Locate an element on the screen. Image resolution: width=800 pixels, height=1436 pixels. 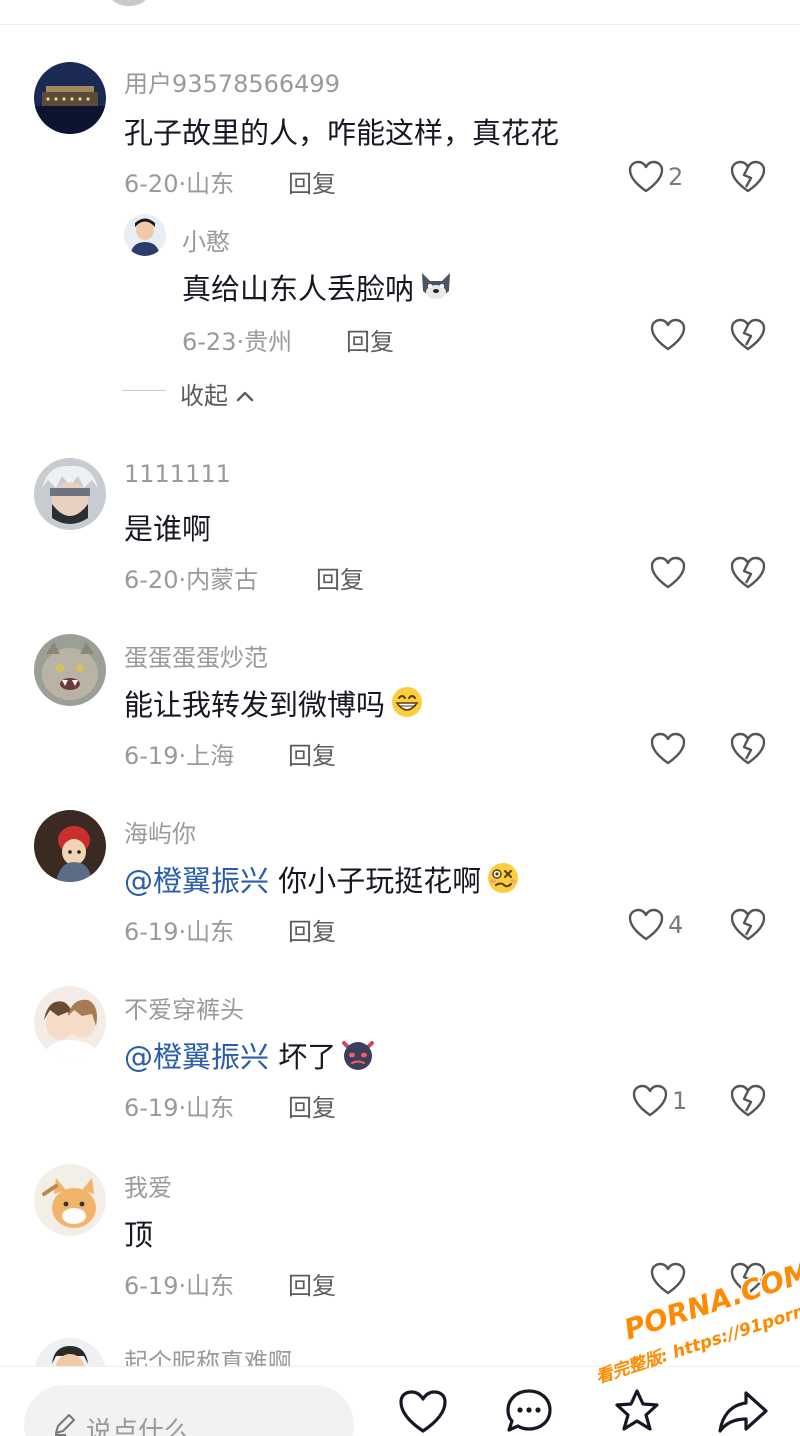
collapse-replies-button: 收起 is located at coordinates (217, 393).